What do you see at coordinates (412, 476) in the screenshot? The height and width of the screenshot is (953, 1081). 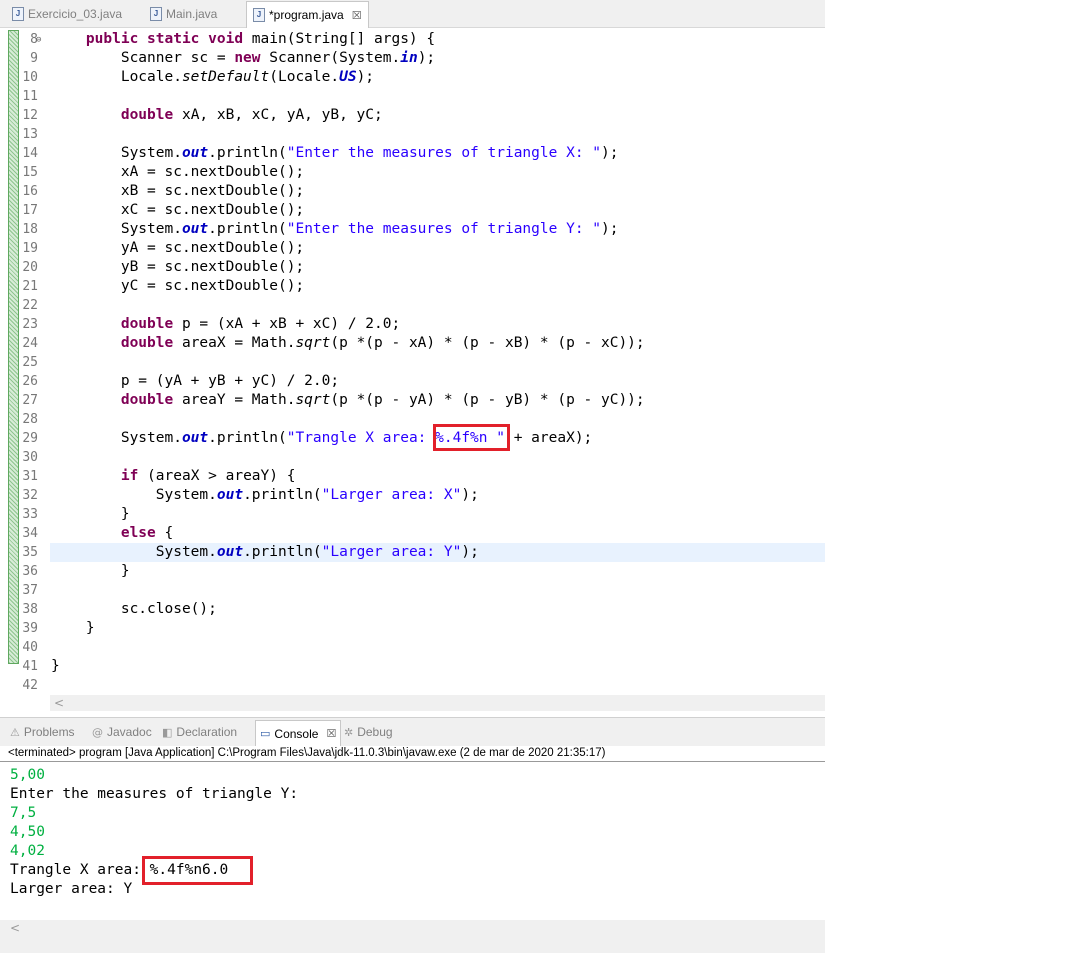 I see `code-line: 31 if (areaX > areaY) {` at bounding box center [412, 476].